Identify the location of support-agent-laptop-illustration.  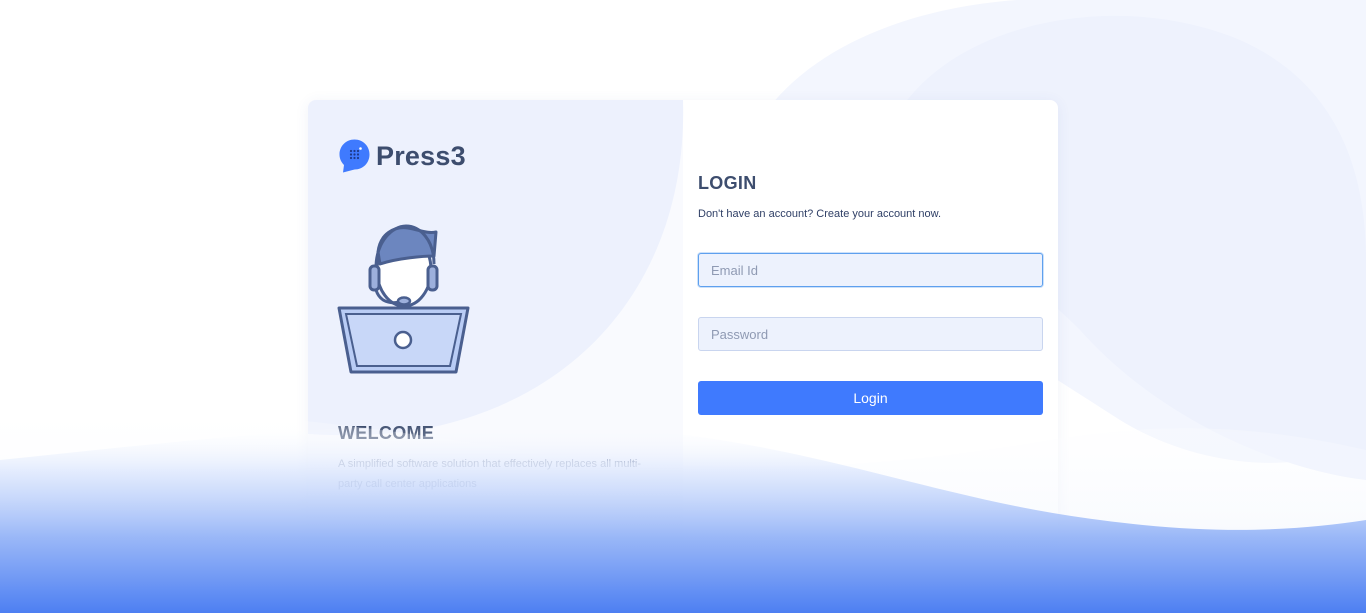
(403, 299).